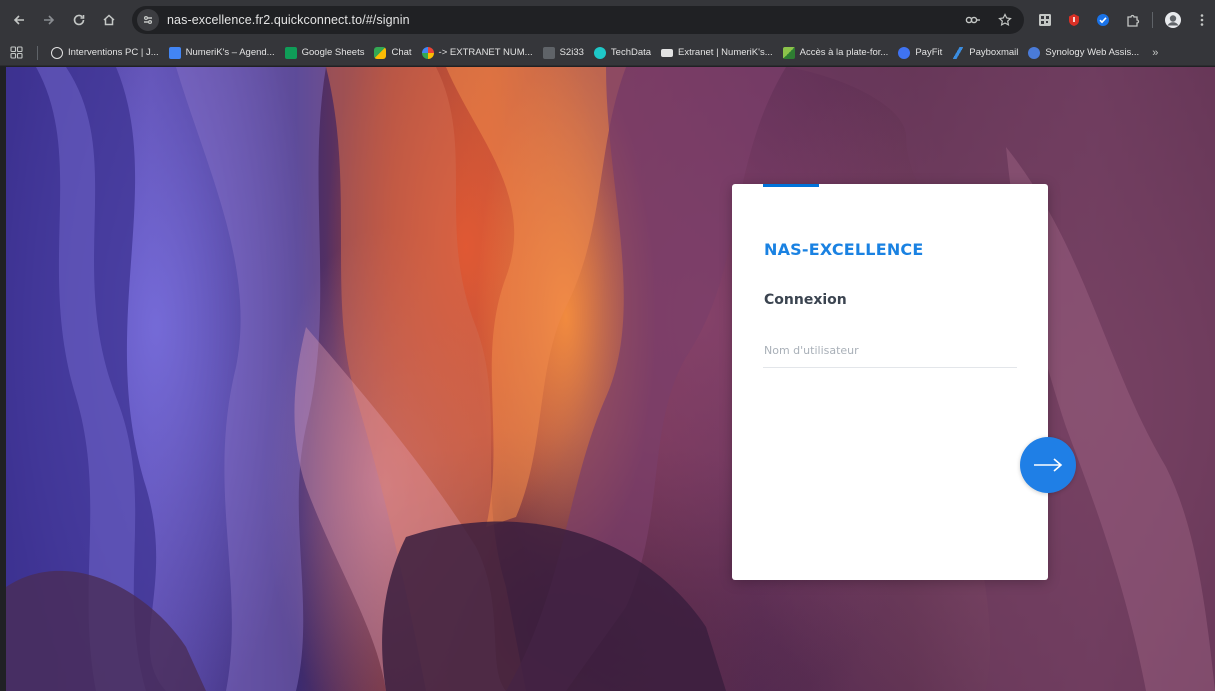 This screenshot has width=1215, height=691. I want to click on s2i33-icon, so click(548, 52).